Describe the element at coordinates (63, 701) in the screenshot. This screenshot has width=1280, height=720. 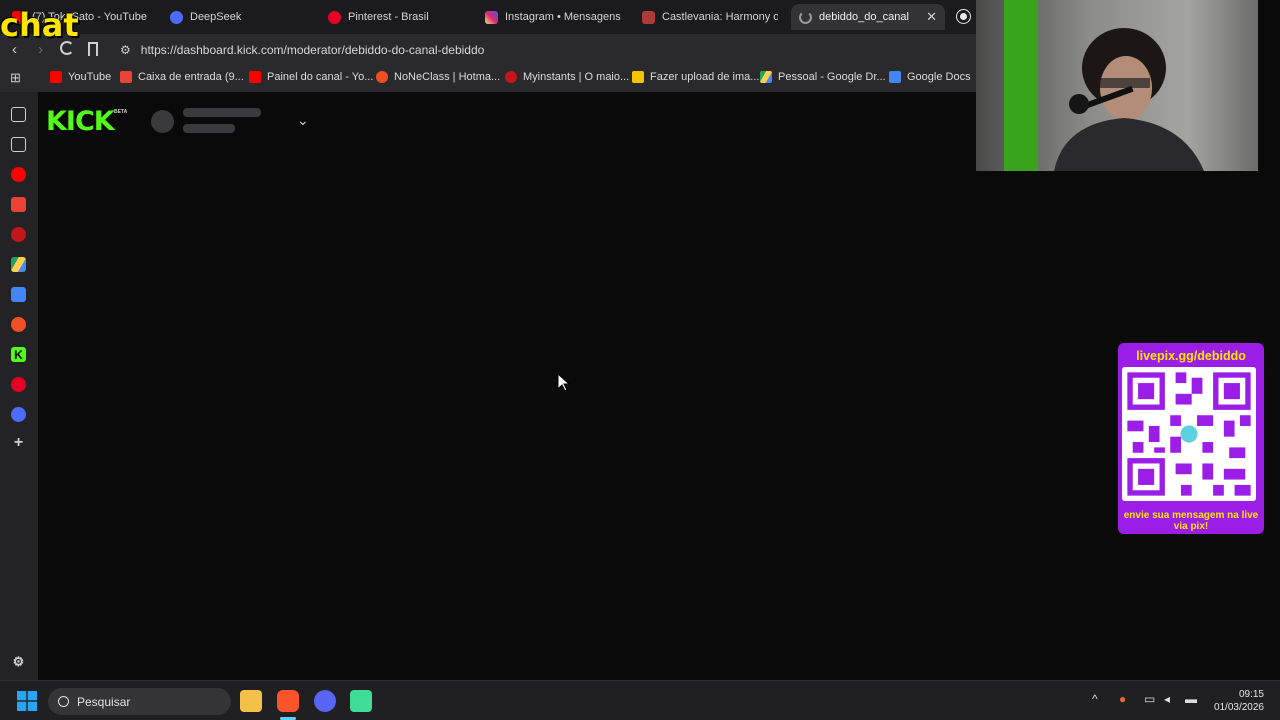
I see `search-icon` at that location.